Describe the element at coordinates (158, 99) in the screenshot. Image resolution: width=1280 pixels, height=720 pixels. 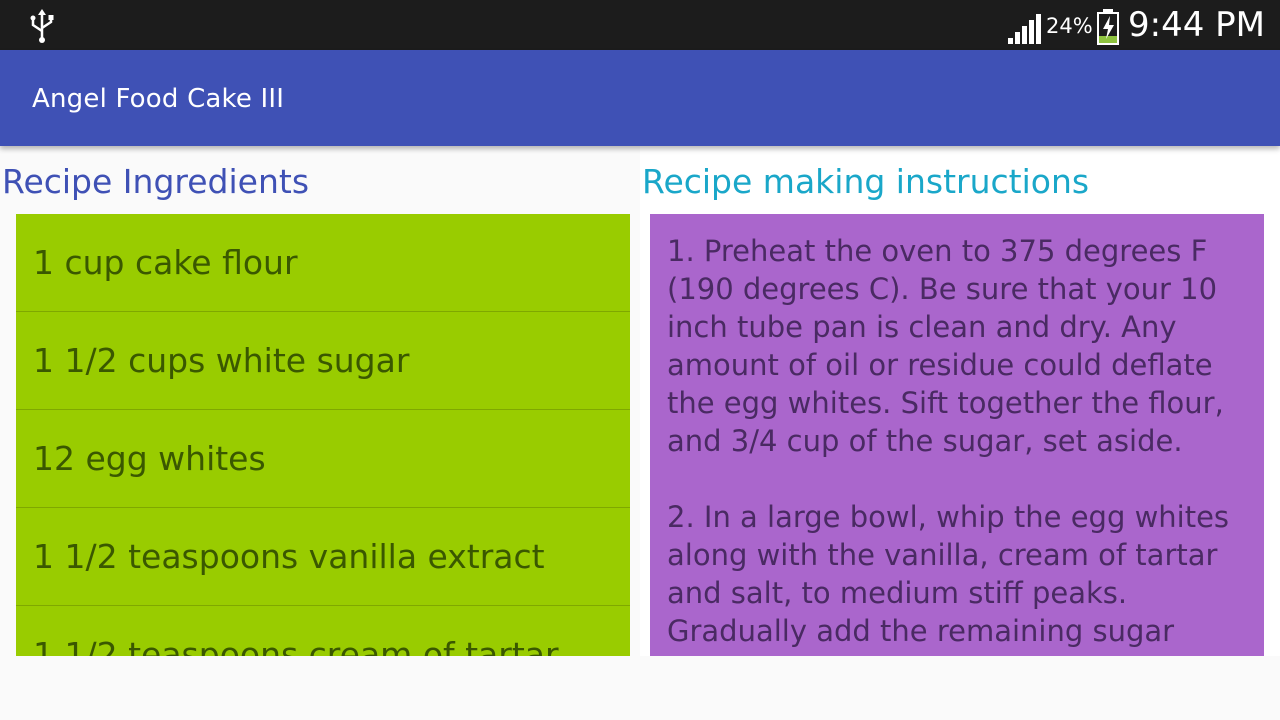
I see `app-title: Angel Food Cake III` at that location.